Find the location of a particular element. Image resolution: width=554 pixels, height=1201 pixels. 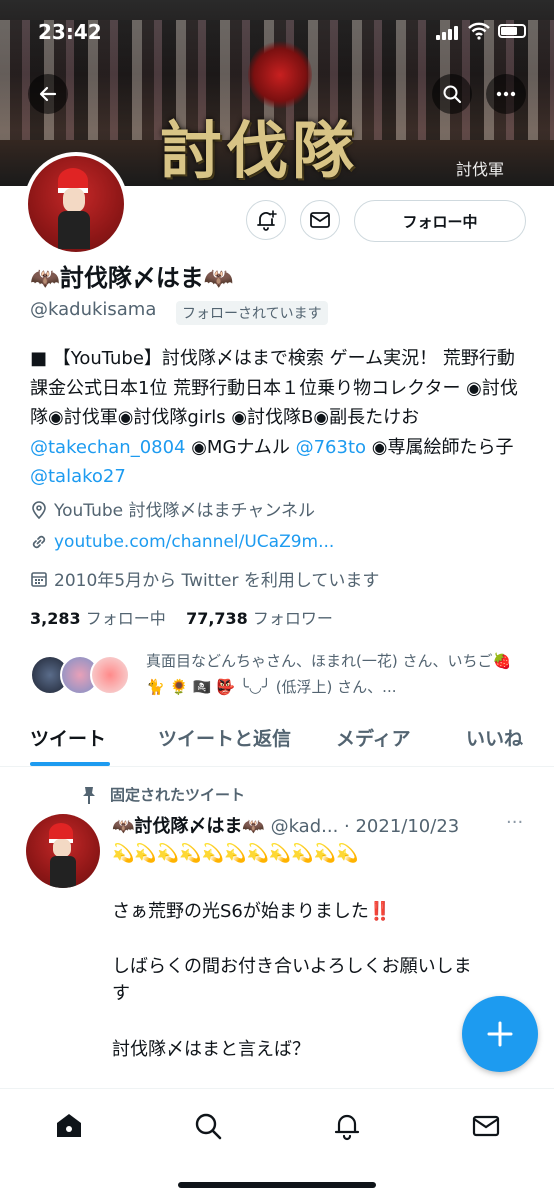

bio-mention-link: @takechan_0804 is located at coordinates (108, 447).